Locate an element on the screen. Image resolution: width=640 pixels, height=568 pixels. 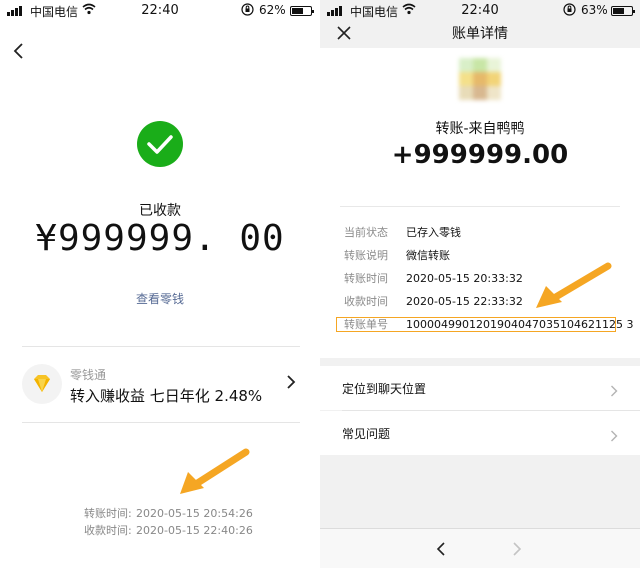
transfer-time-row: 转账时间: 2020-05-15 20:54:26 is located at coordinates (168, 513).